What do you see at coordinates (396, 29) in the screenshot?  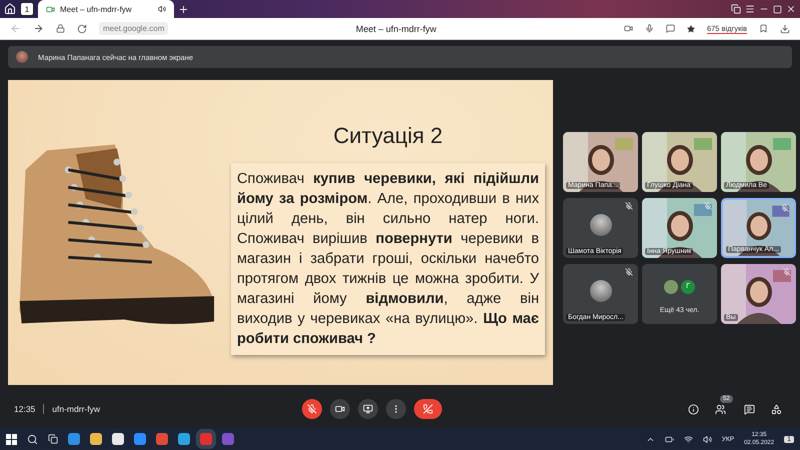 I see `page-title: Meet – ufn-mdrr-fyw` at bounding box center [396, 29].